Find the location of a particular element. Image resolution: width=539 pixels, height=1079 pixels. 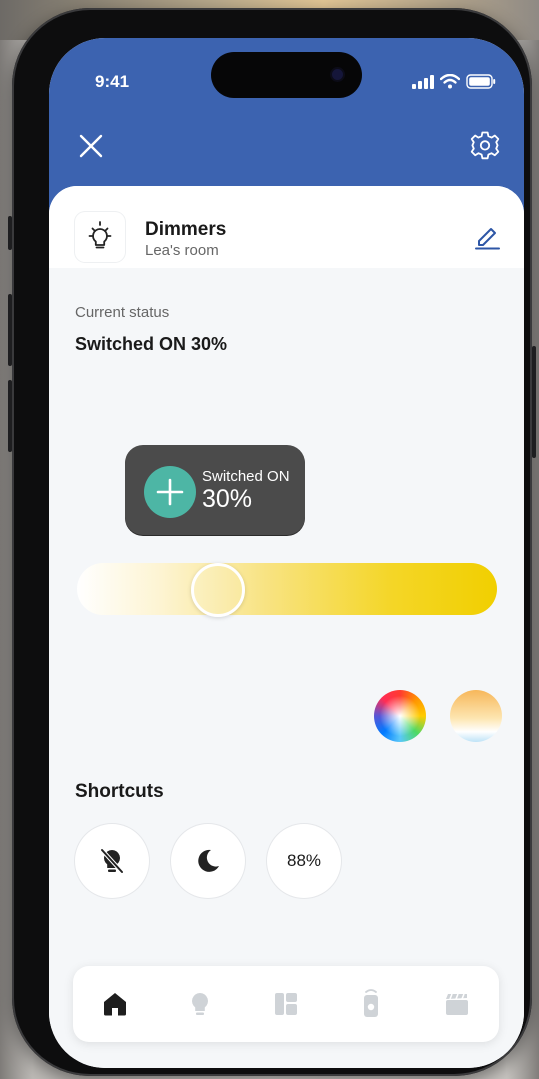

color-temperature-button is located at coordinates (476, 716).